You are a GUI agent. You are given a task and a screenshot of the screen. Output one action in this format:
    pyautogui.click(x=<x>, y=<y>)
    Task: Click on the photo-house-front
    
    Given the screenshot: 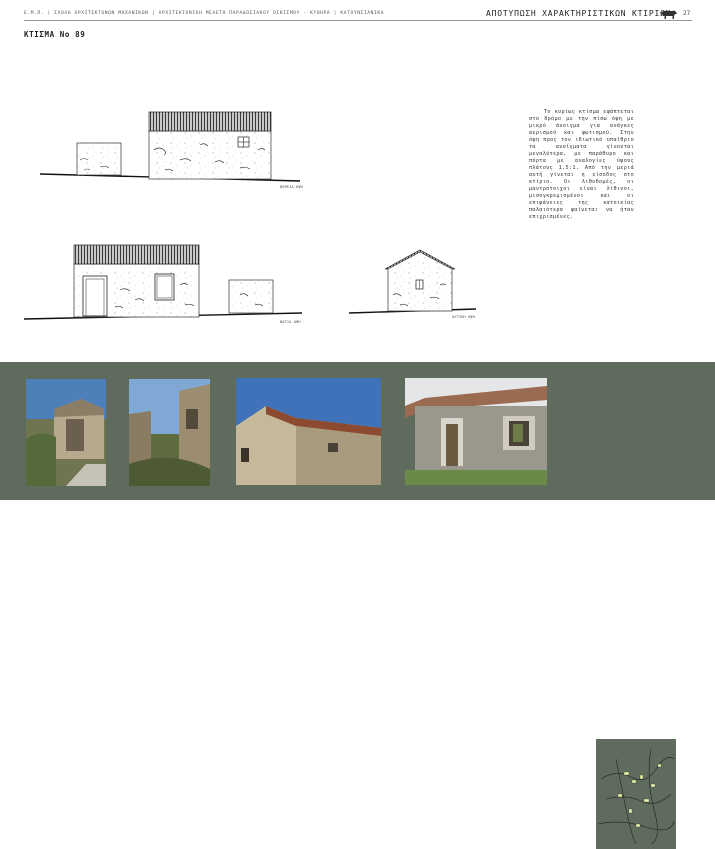 What is the action you would take?
    pyautogui.click(x=476, y=431)
    